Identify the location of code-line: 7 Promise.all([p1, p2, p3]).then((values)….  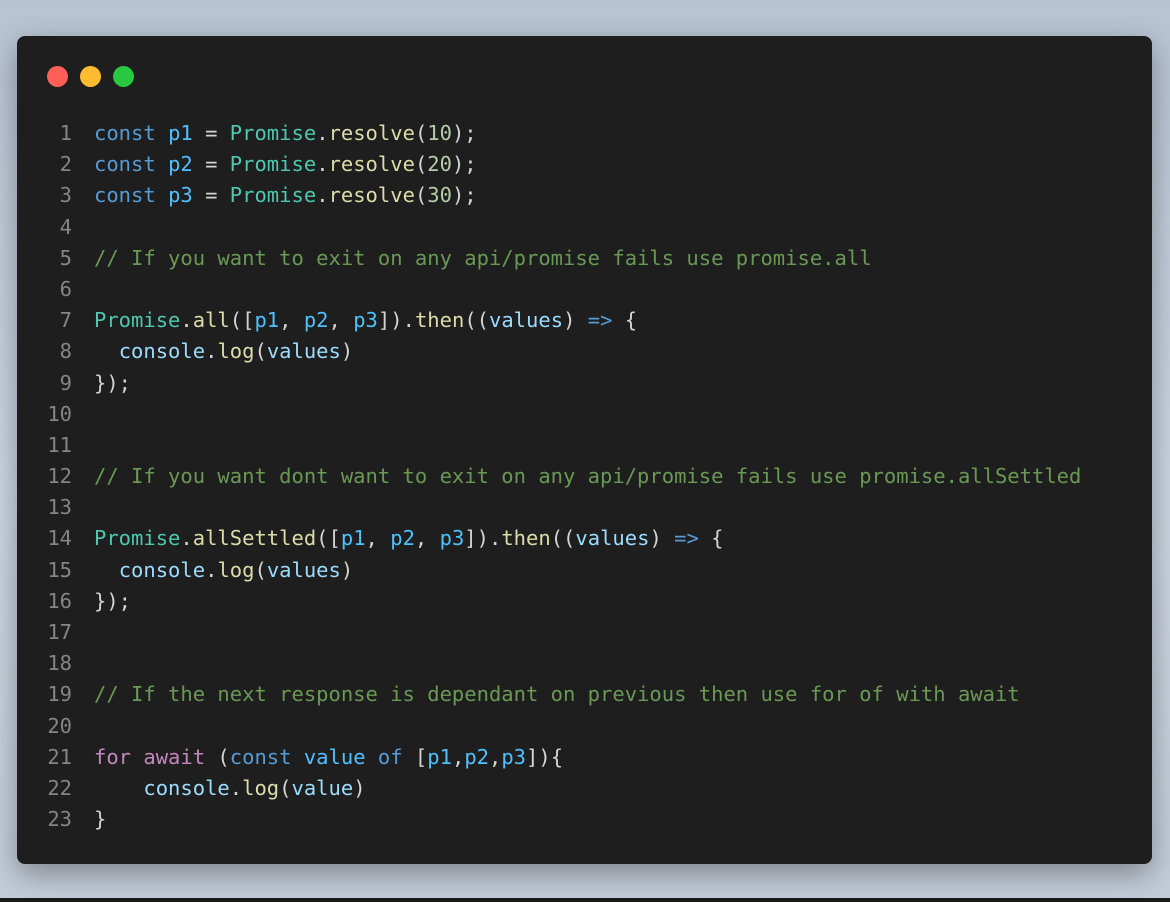
(584, 320).